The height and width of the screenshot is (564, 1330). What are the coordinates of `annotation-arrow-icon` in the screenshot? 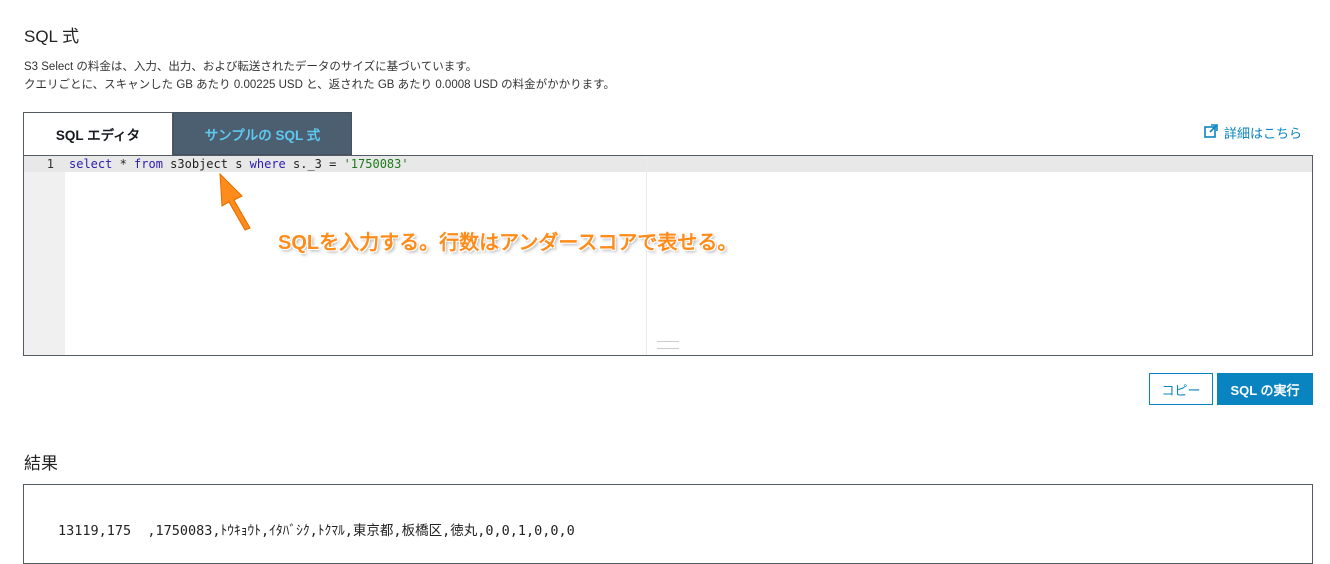 It's located at (235, 201).